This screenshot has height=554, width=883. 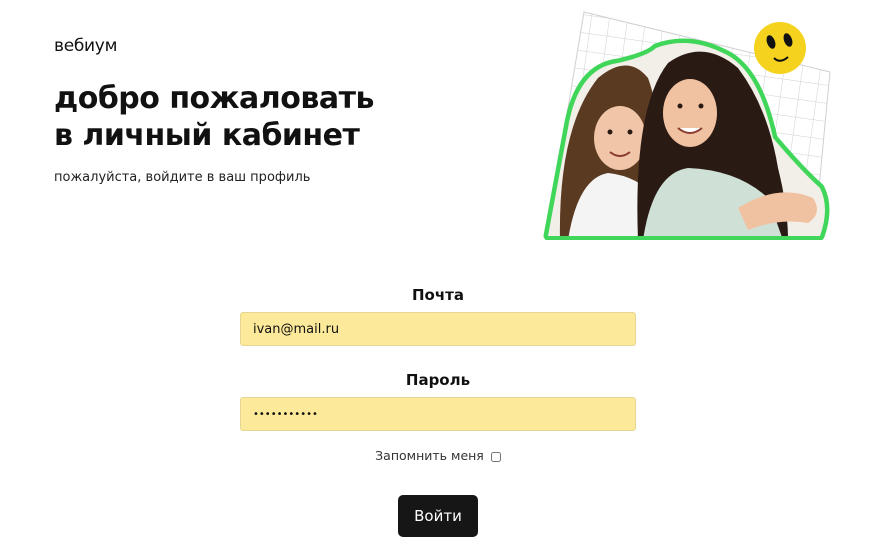 What do you see at coordinates (438, 380) in the screenshot?
I see `password-label: Пароль` at bounding box center [438, 380].